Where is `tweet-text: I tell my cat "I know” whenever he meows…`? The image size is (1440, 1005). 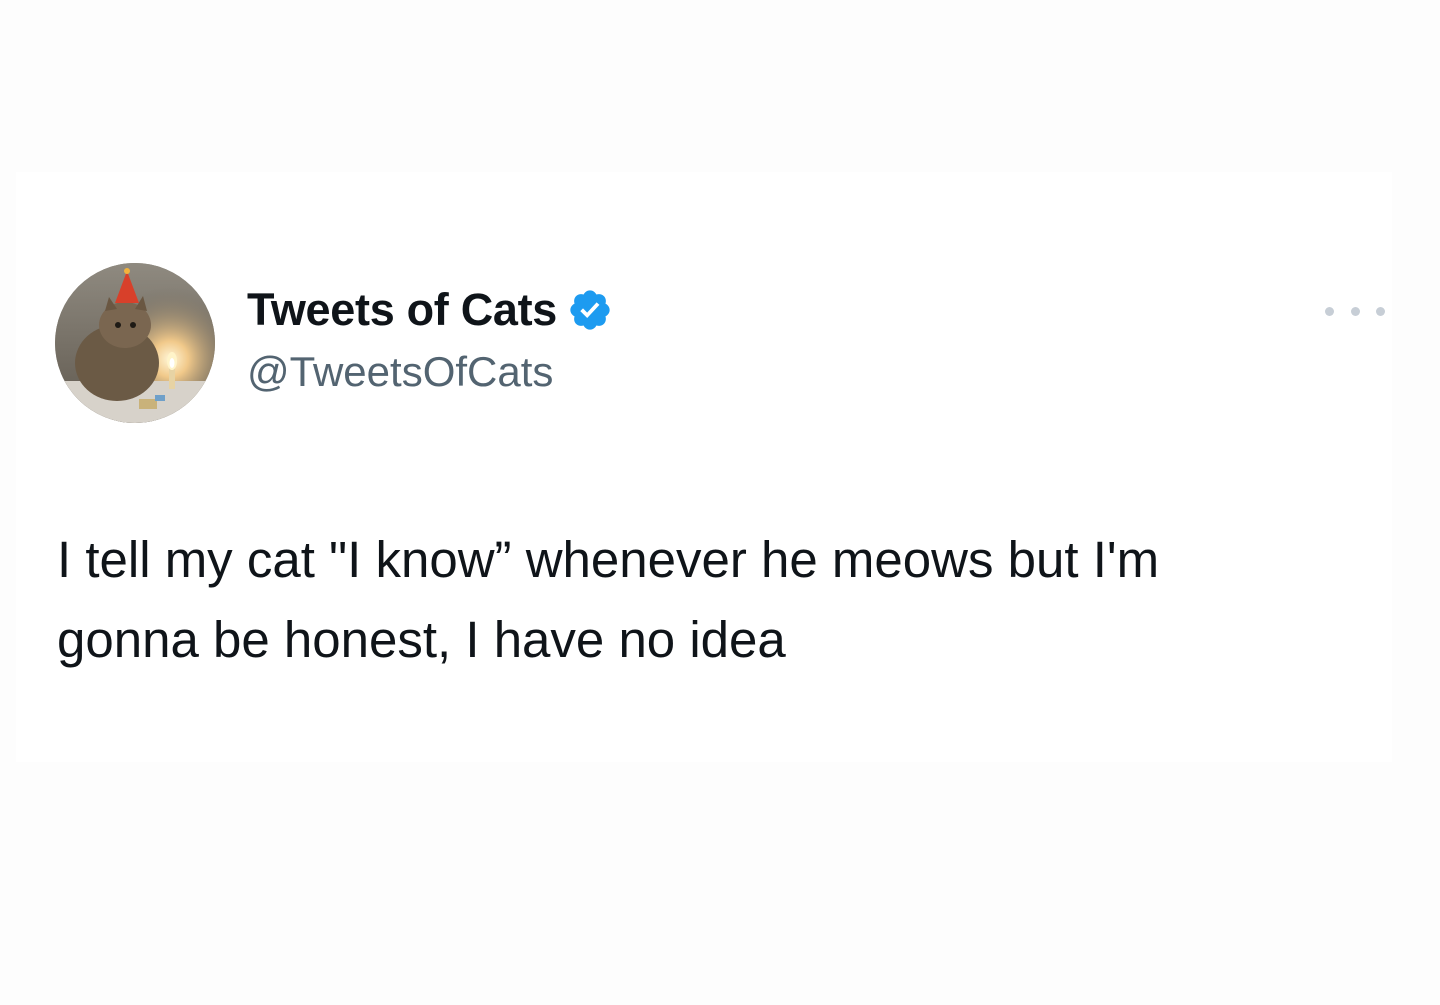 tweet-text: I tell my cat "I know” whenever he meows… is located at coordinates (608, 599).